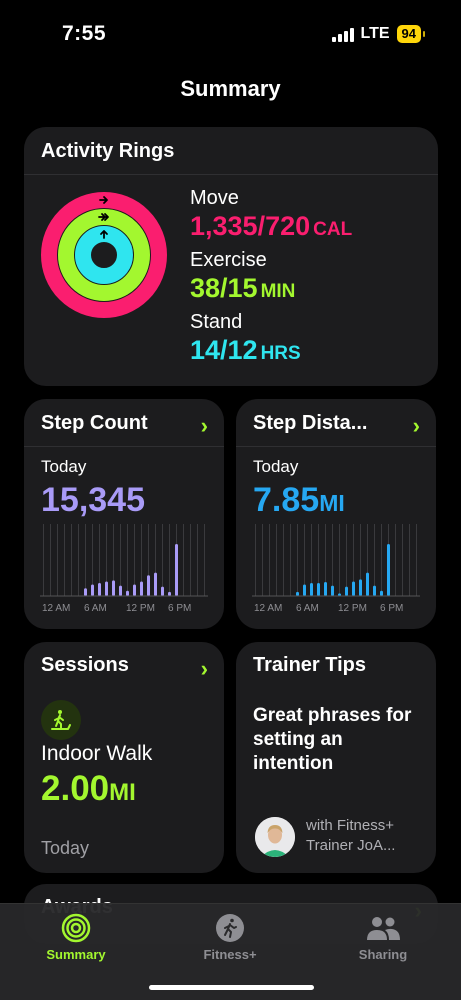 The height and width of the screenshot is (1000, 461). What do you see at coordinates (375, 33) in the screenshot?
I see `network-type: LTE` at bounding box center [375, 33].